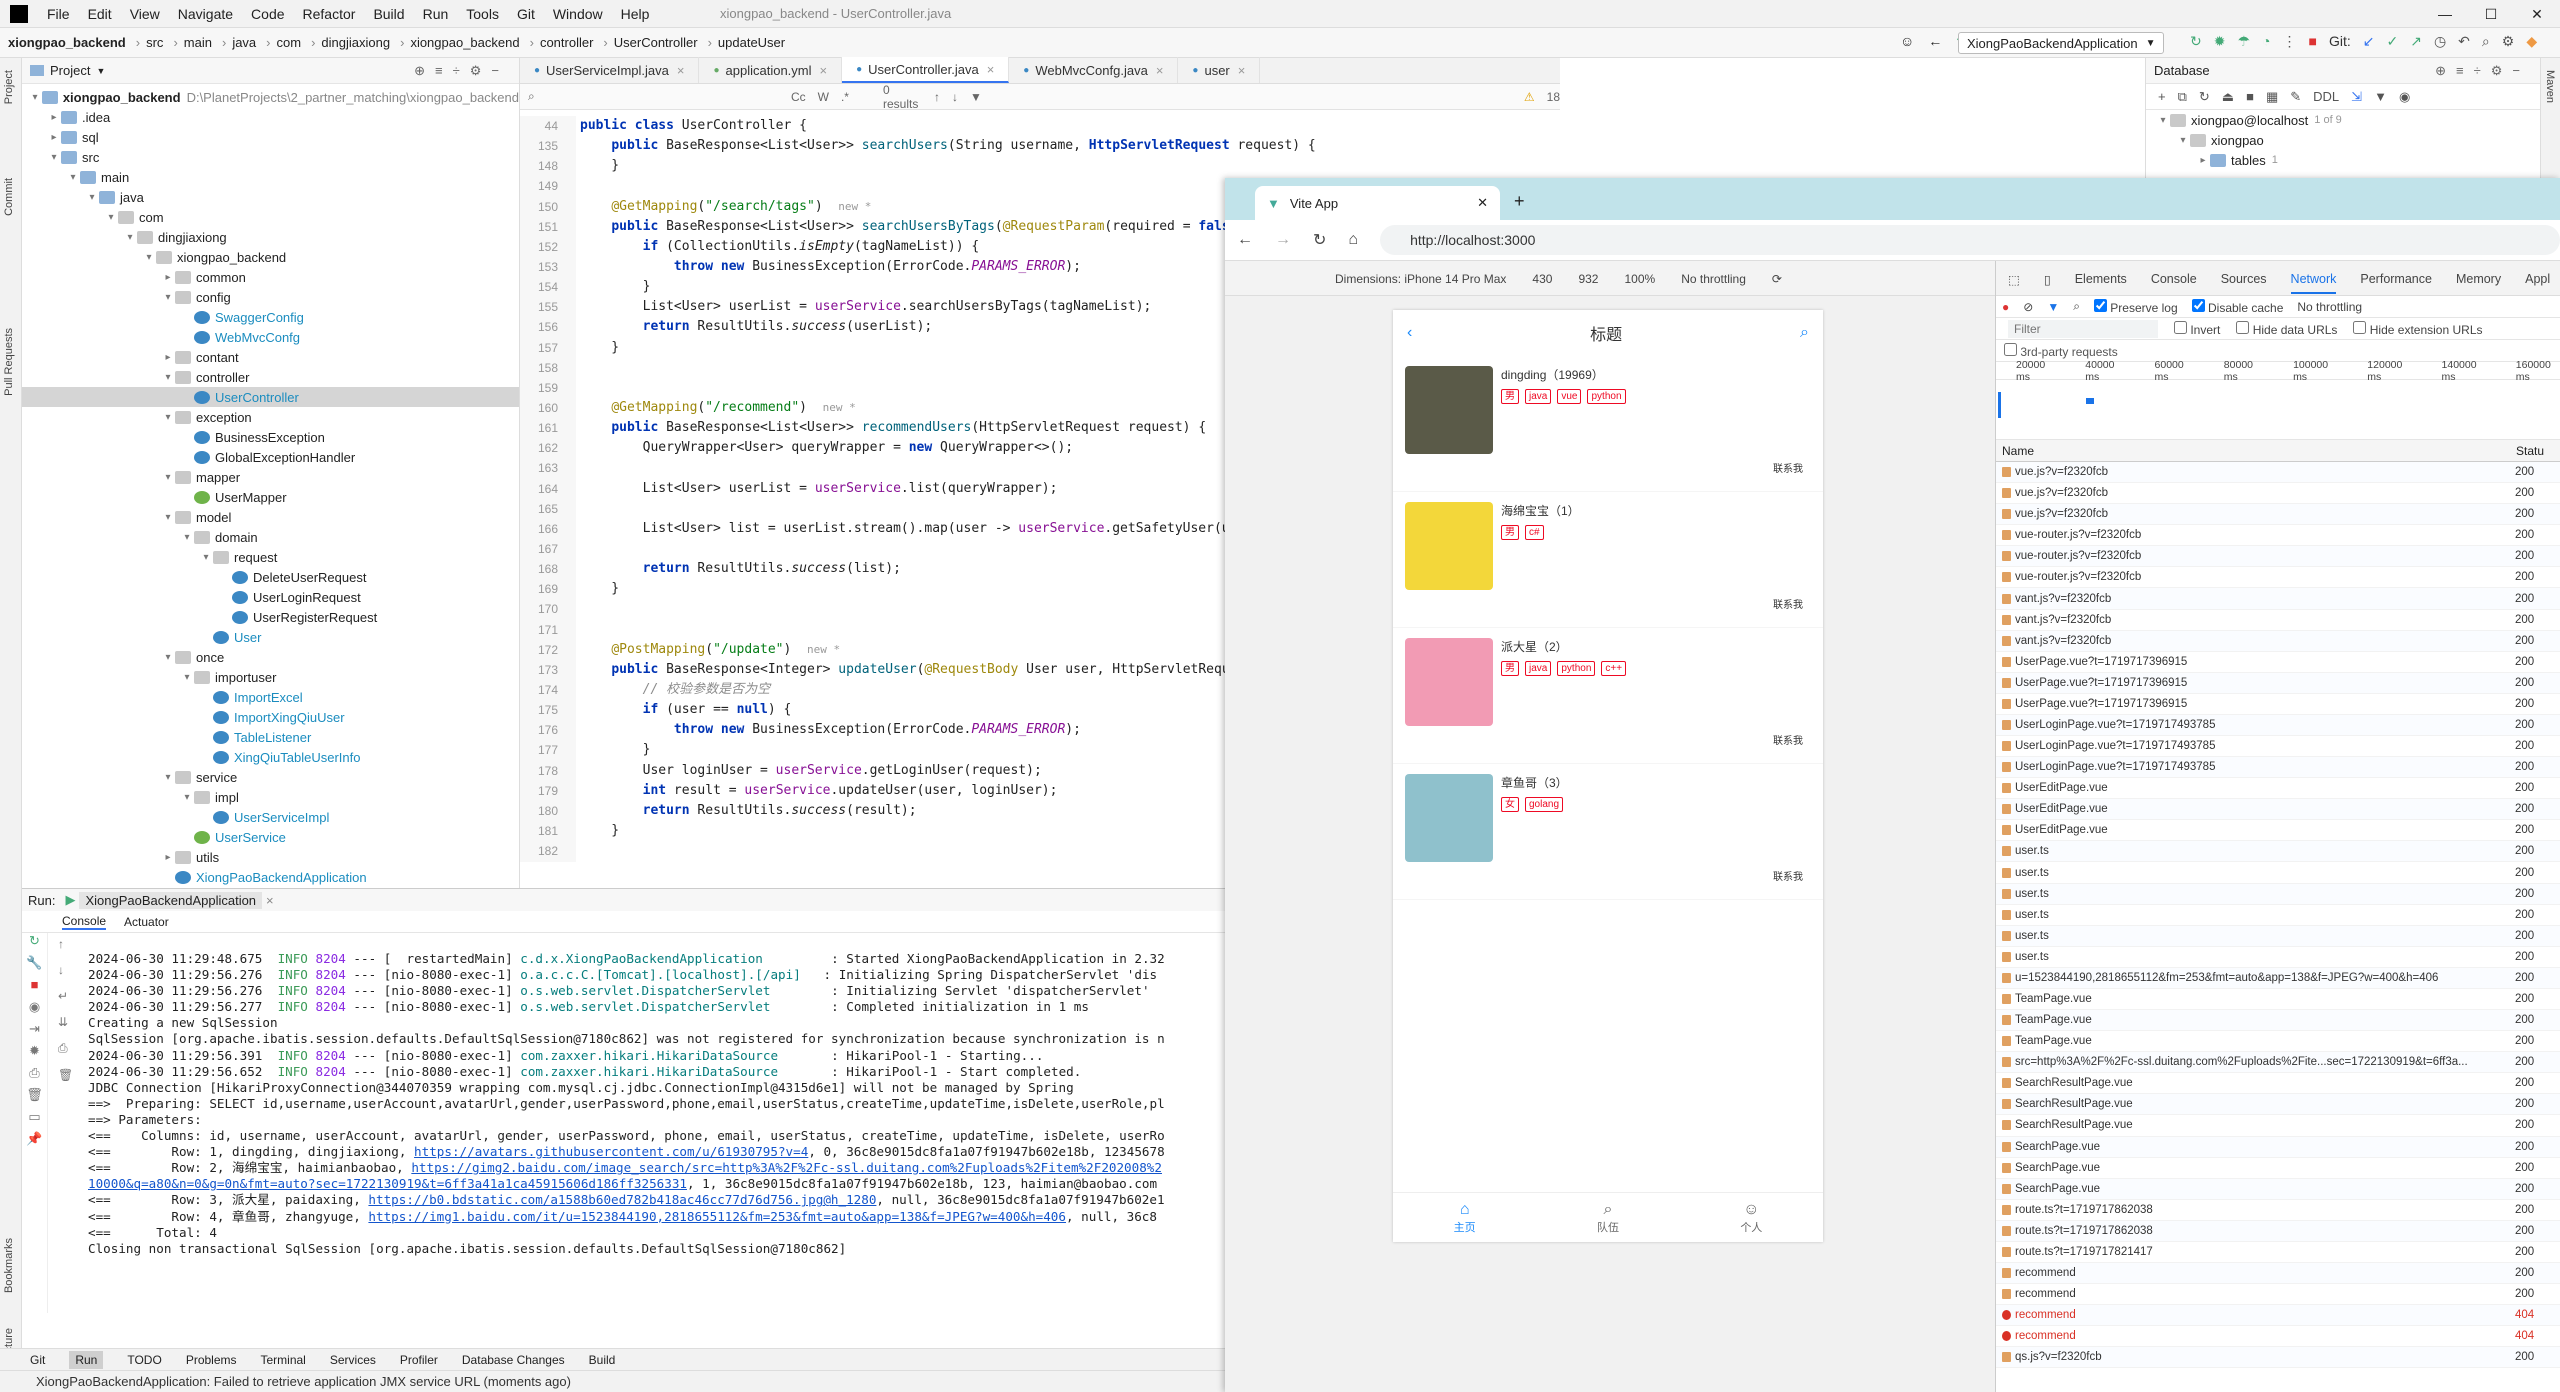 The image size is (2560, 1392). What do you see at coordinates (976, 97) in the screenshot?
I see `filter-icon: ▼` at bounding box center [976, 97].